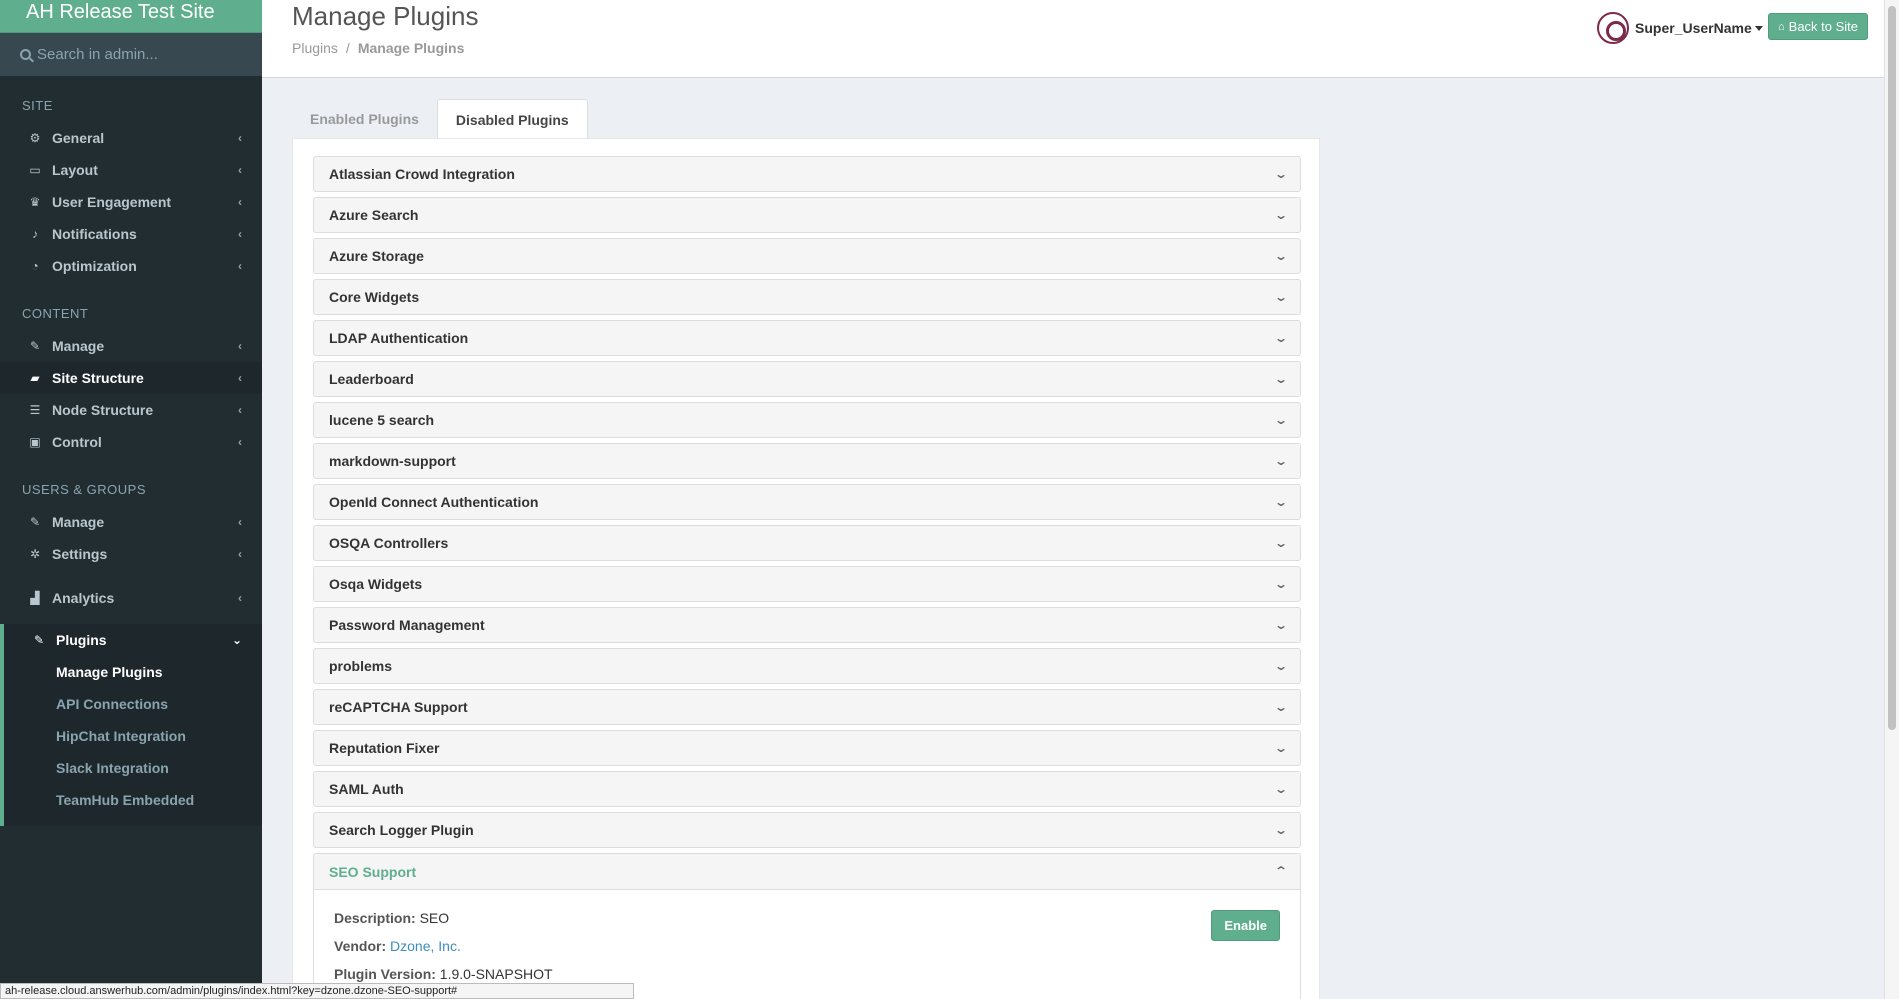 The height and width of the screenshot is (999, 1899). I want to click on sidebar-item-analytics: ▟ Analytics ‹, so click(131, 598).